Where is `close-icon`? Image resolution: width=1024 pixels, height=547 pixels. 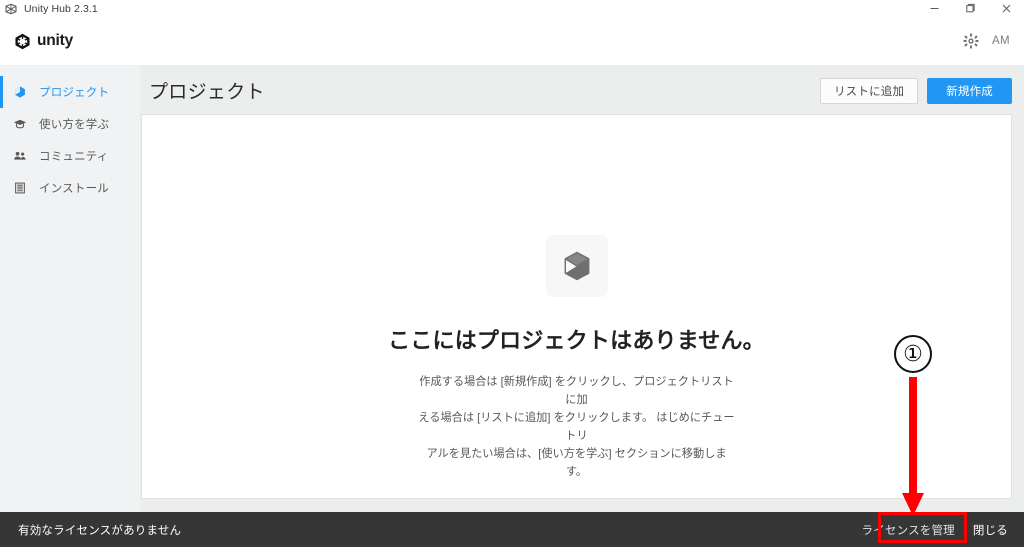 close-icon is located at coordinates (1006, 8).